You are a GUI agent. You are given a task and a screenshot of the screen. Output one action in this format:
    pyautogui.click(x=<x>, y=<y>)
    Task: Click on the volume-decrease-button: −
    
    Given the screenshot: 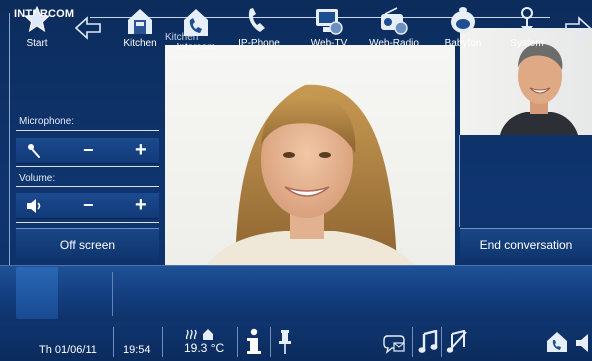 What is the action you would take?
    pyautogui.click(x=88, y=205)
    